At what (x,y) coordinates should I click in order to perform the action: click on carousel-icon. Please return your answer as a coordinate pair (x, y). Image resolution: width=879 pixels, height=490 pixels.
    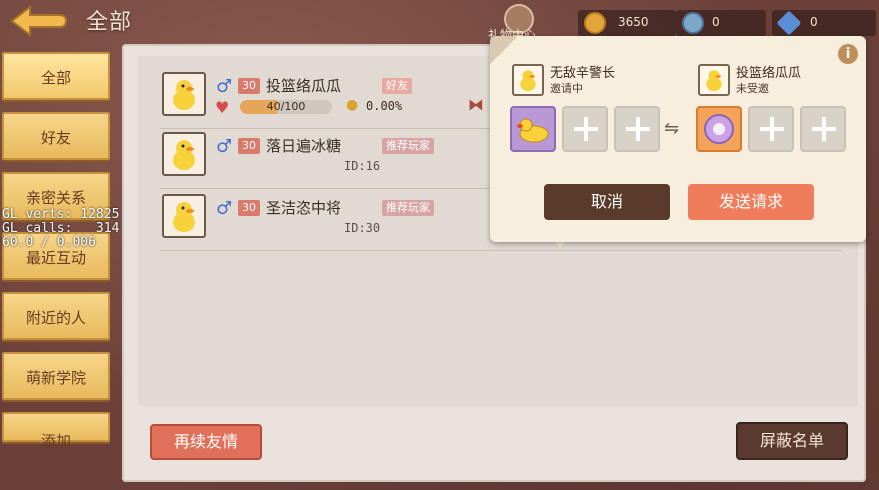
    Looking at the image, I should click on (719, 129).